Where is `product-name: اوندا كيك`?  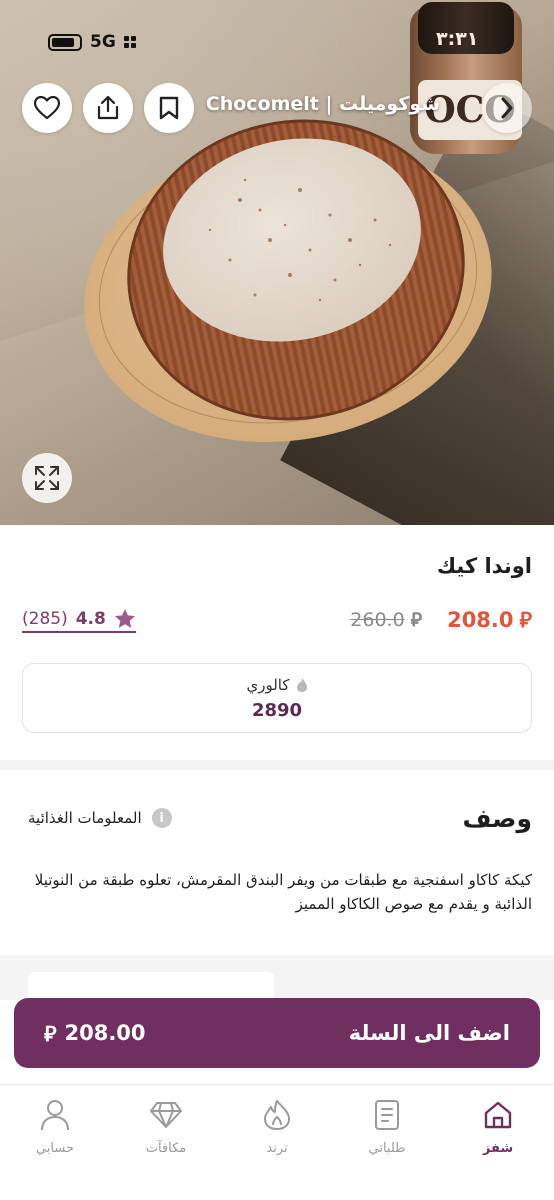
product-name: اوندا كيك is located at coordinates (484, 566).